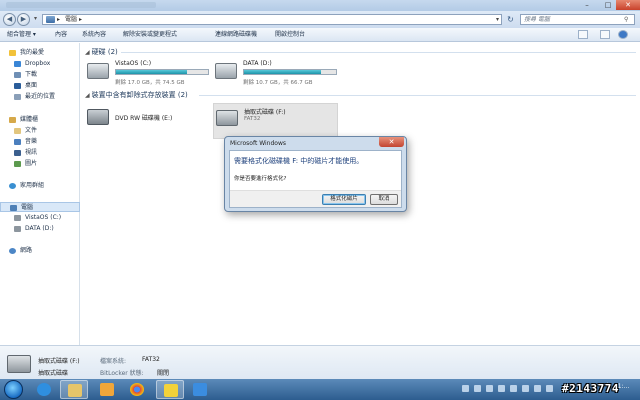 This screenshot has width=640, height=400. What do you see at coordinates (40, 142) in the screenshot?
I see `nav-music: 音樂` at bounding box center [40, 142].